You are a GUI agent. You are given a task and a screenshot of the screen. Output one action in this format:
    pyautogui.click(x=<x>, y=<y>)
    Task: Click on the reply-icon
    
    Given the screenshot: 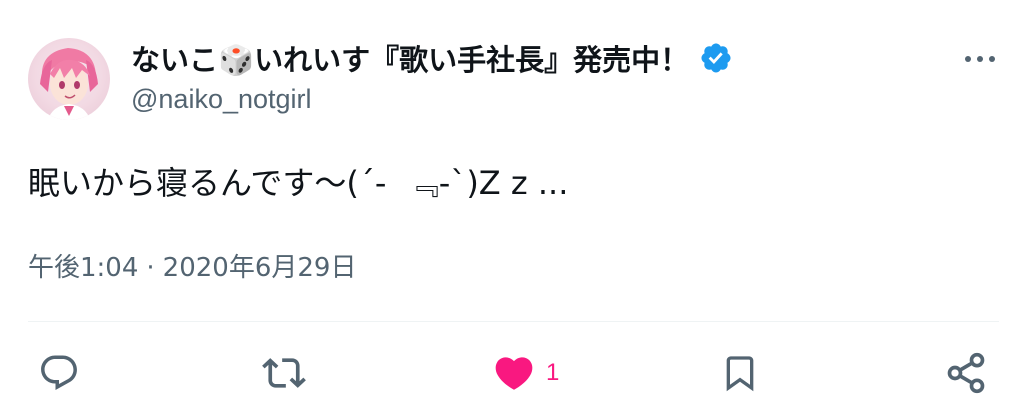 What is the action you would take?
    pyautogui.click(x=59, y=373)
    